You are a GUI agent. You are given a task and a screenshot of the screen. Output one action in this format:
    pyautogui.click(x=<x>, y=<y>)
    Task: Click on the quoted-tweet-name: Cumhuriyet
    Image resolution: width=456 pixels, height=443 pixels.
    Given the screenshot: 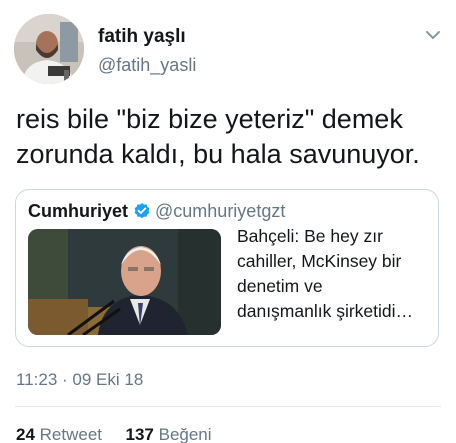 What is the action you would take?
    pyautogui.click(x=78, y=211)
    